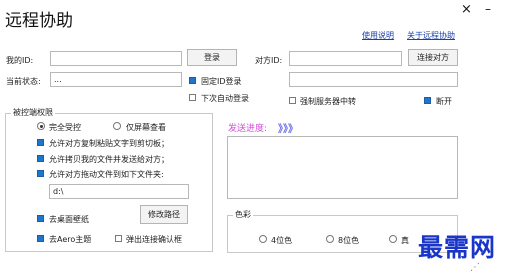 Image resolution: width=513 pixels, height=280 pixels. What do you see at coordinates (109, 159) in the screenshot?
I see `allow-send-files-label: 允许拷贝我的文件并发送给对方；` at bounding box center [109, 159].